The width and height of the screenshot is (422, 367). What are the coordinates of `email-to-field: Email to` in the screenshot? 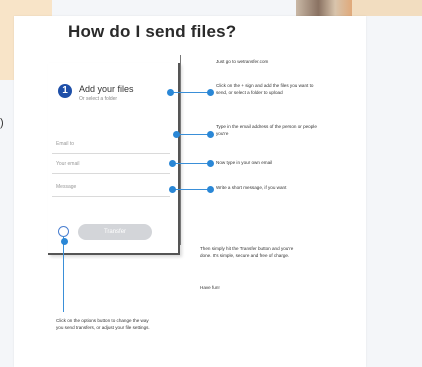 It's located at (111, 145).